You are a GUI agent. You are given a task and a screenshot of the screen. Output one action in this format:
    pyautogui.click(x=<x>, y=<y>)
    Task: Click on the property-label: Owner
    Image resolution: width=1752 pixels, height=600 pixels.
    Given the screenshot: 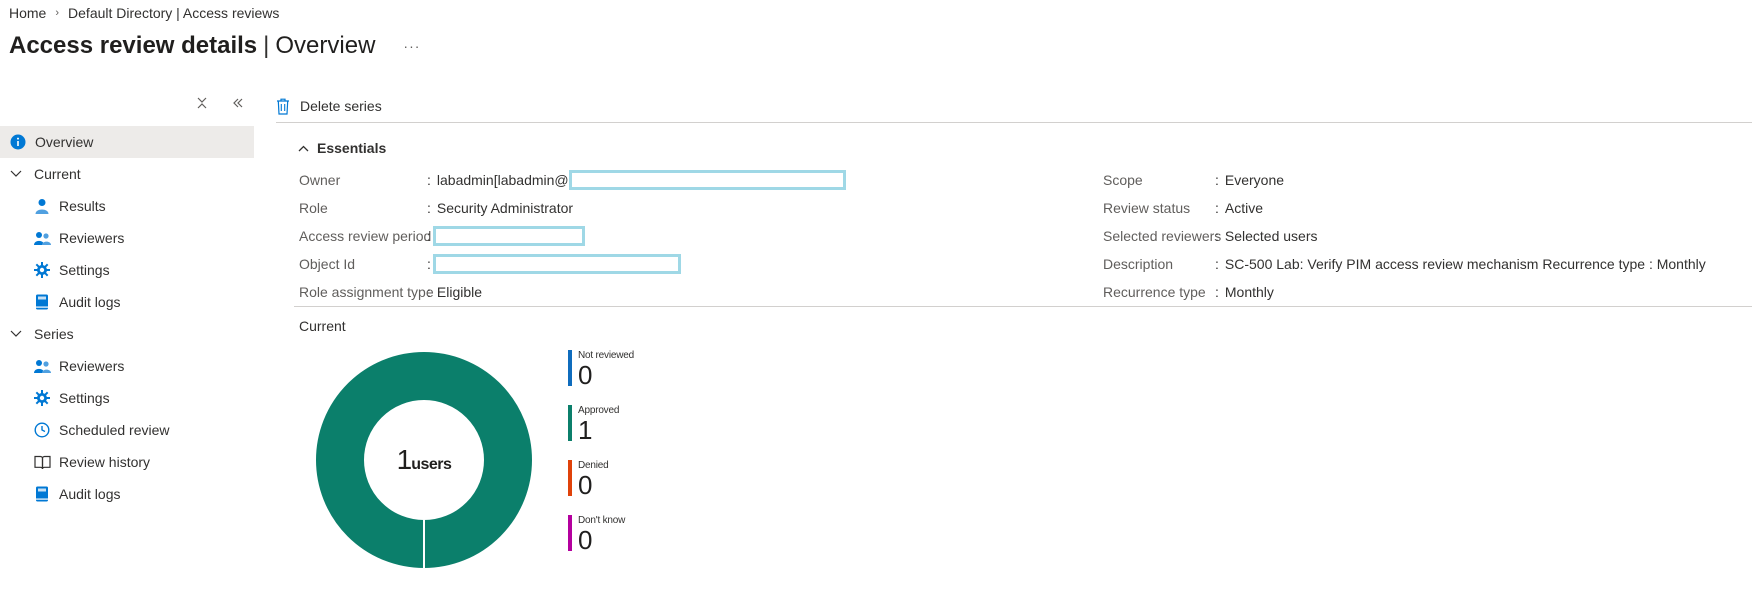 What is the action you would take?
    pyautogui.click(x=320, y=180)
    